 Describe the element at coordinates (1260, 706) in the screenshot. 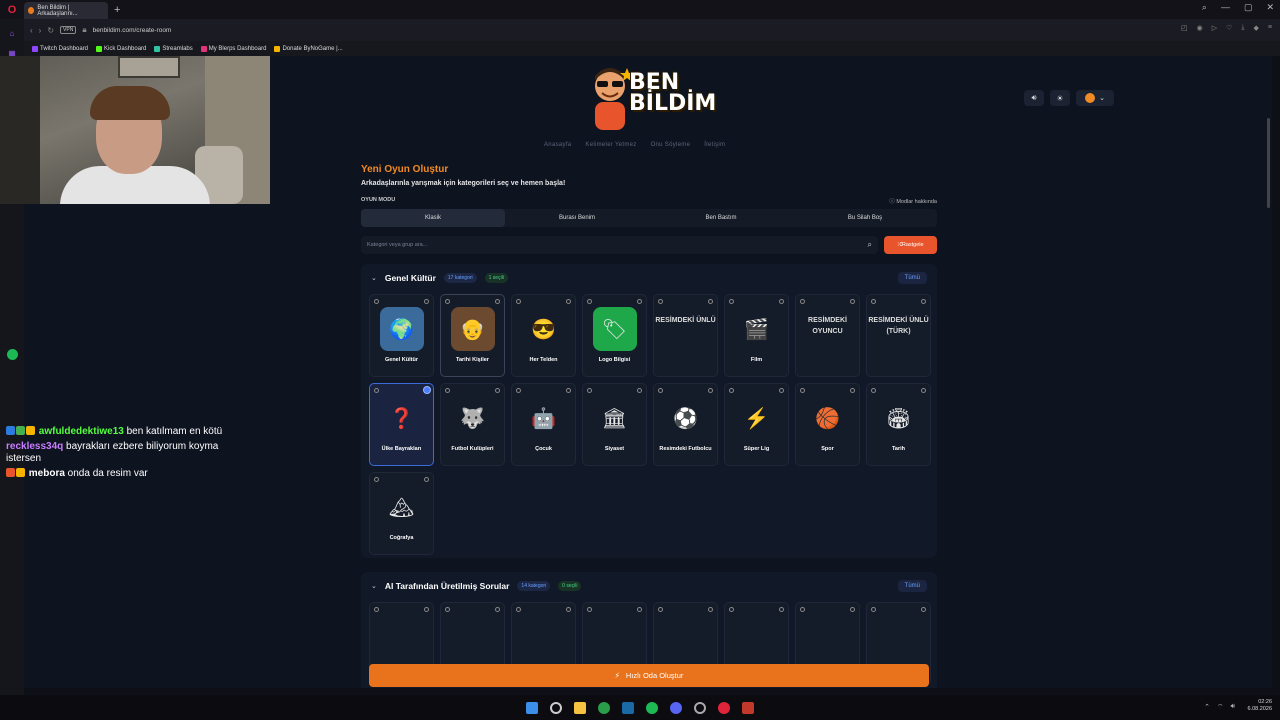

I see `system-clock: 02:26 6.08.2026` at that location.